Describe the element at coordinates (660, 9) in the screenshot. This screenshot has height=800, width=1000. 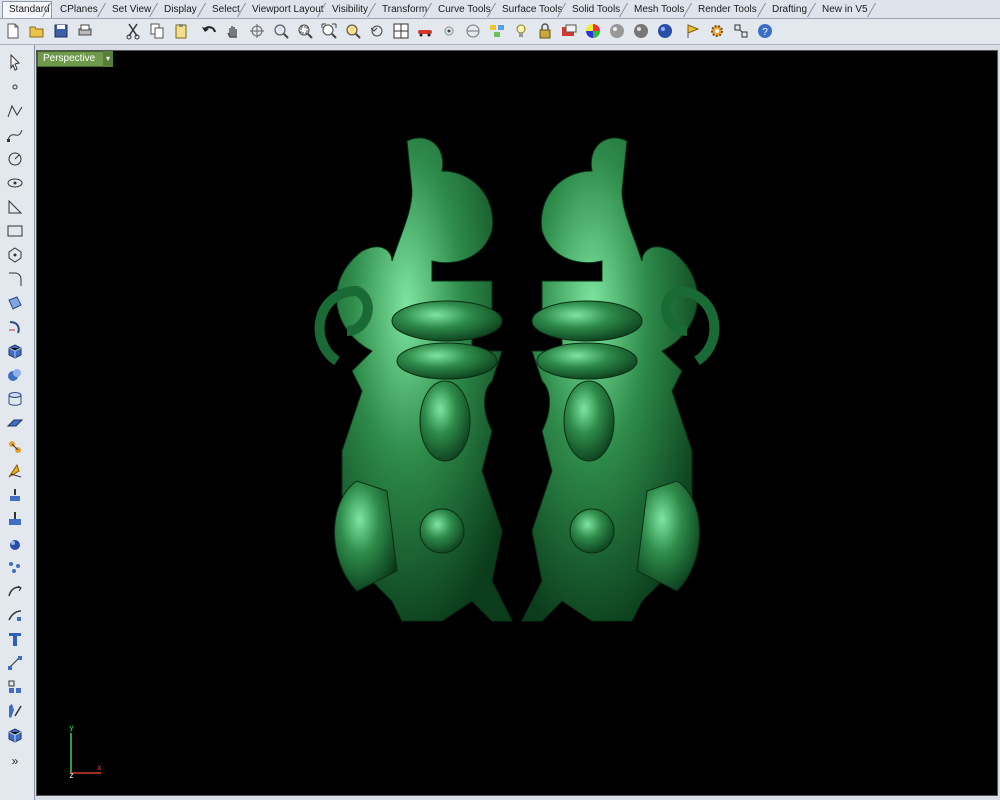
I see `tab-mesh-tools: Mesh Tools` at that location.